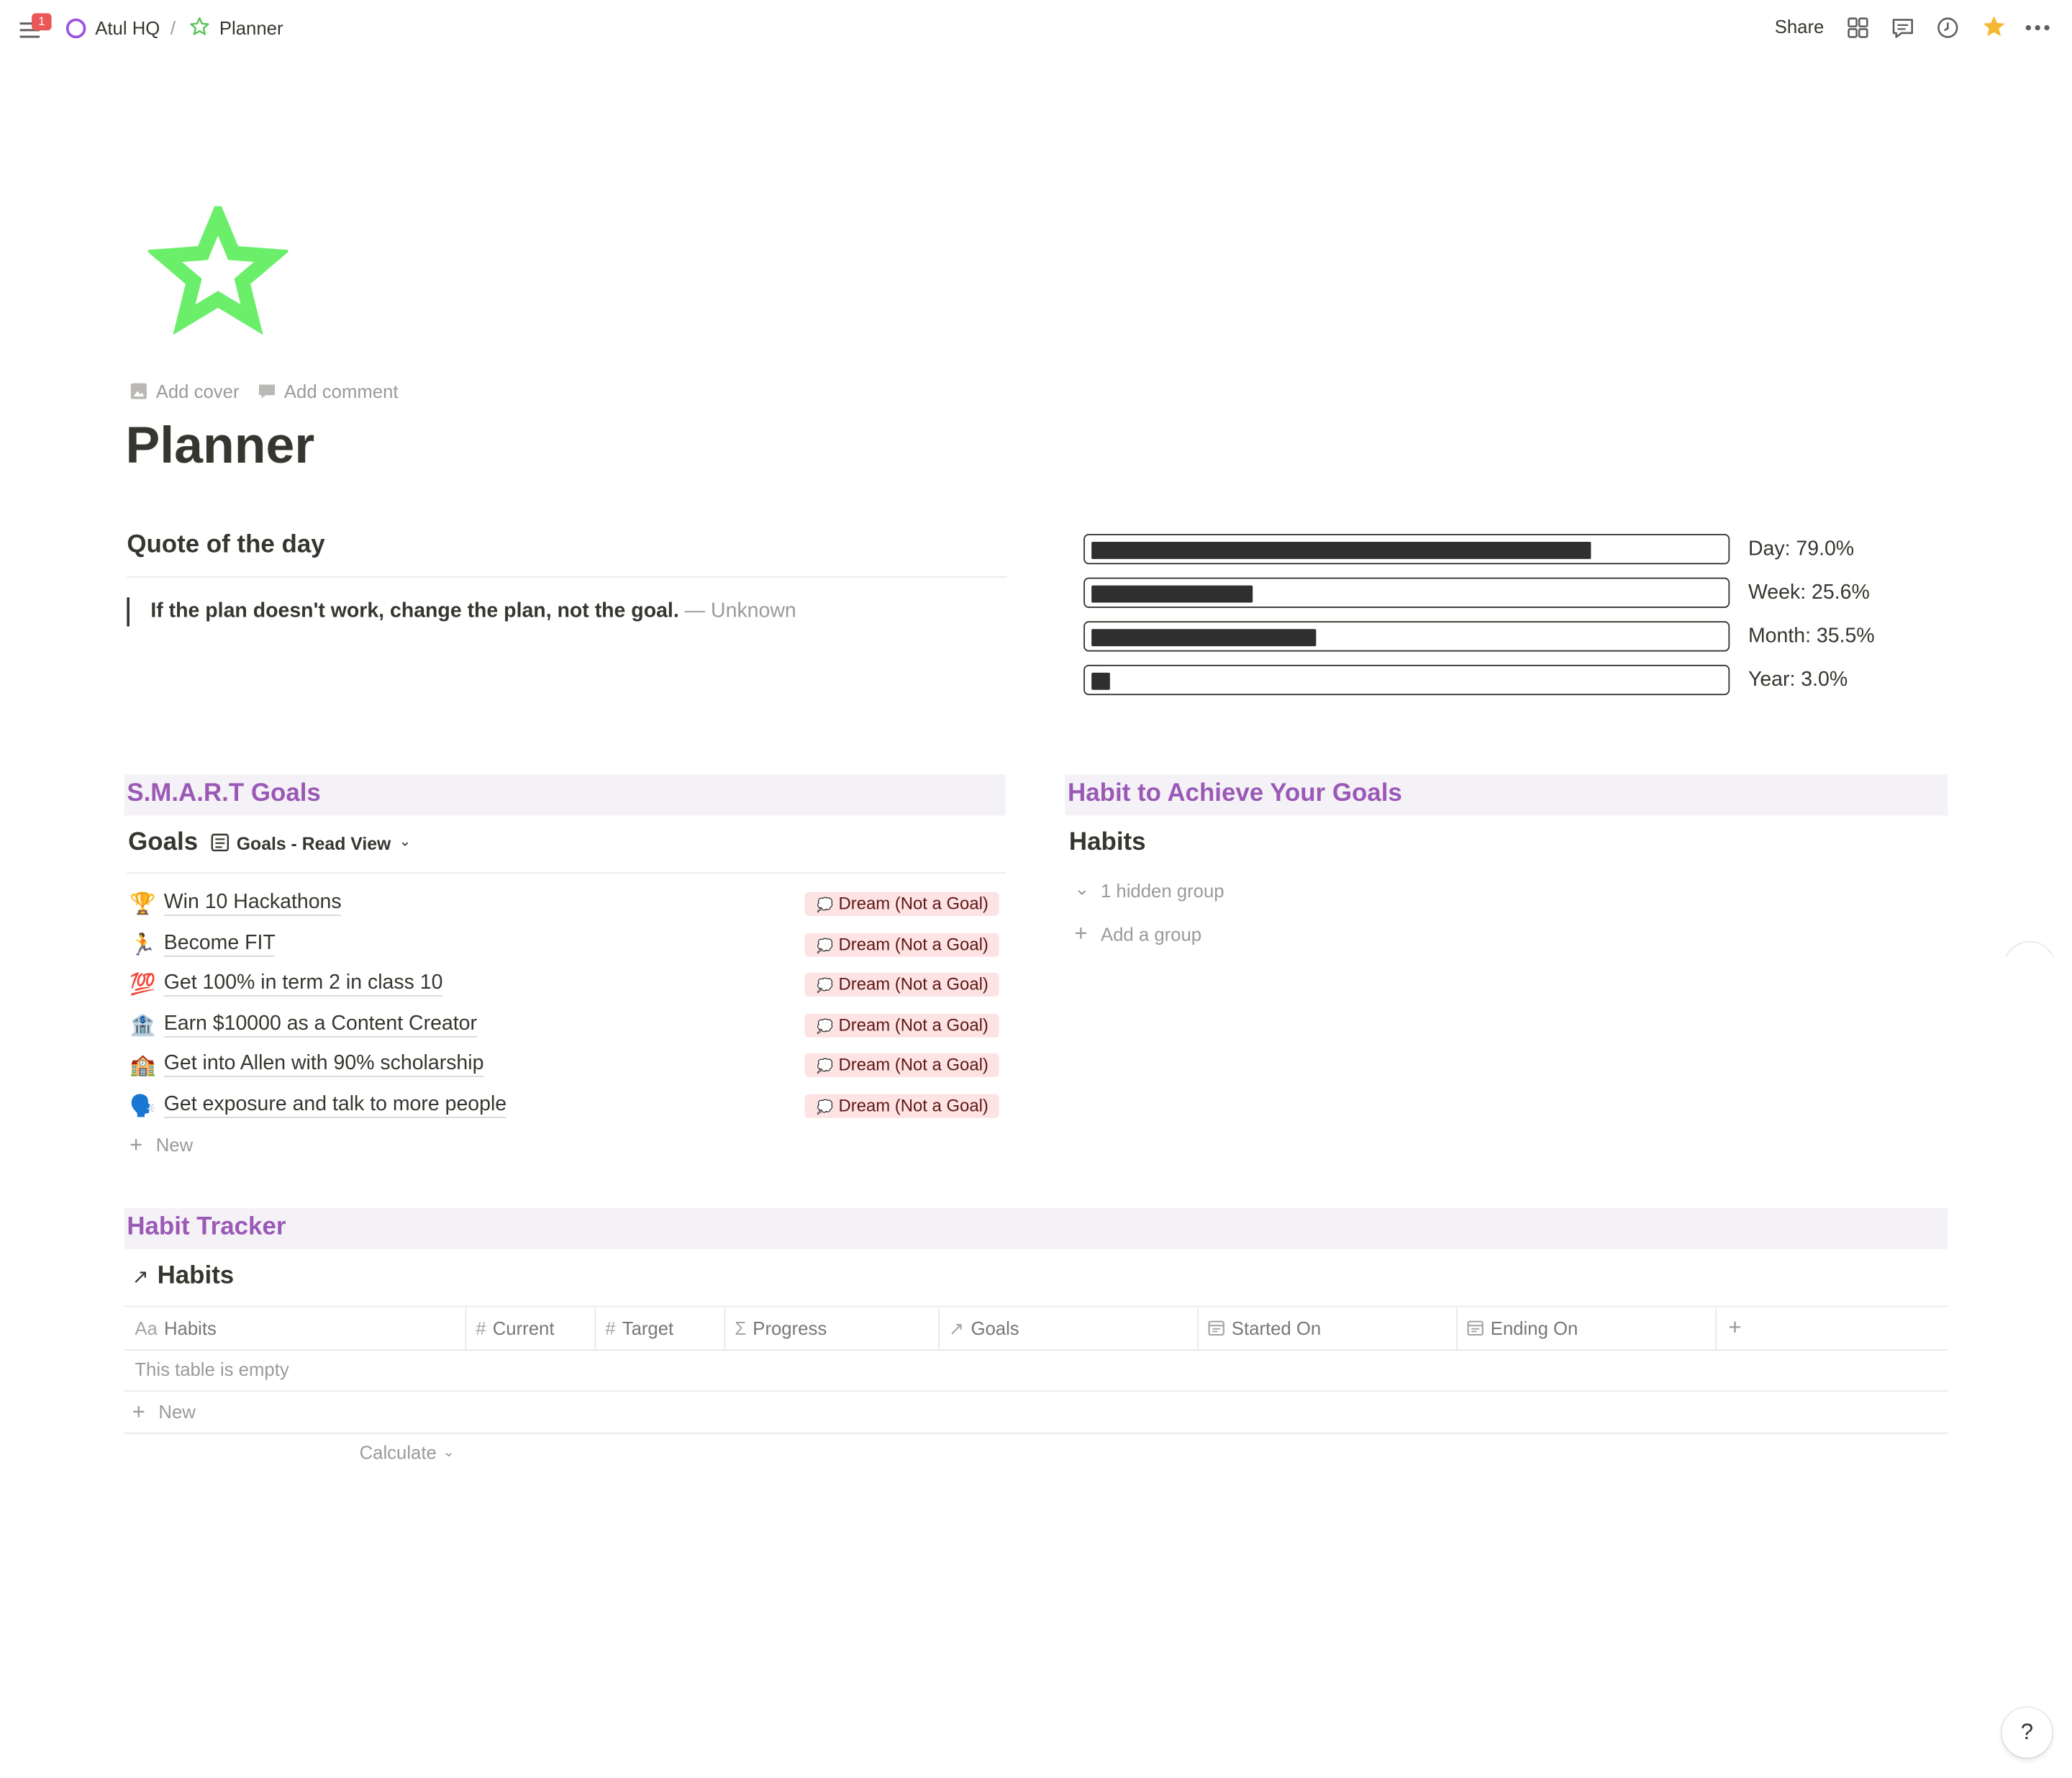 The image size is (2072, 1778). I want to click on more-options-icon, so click(2038, 27).